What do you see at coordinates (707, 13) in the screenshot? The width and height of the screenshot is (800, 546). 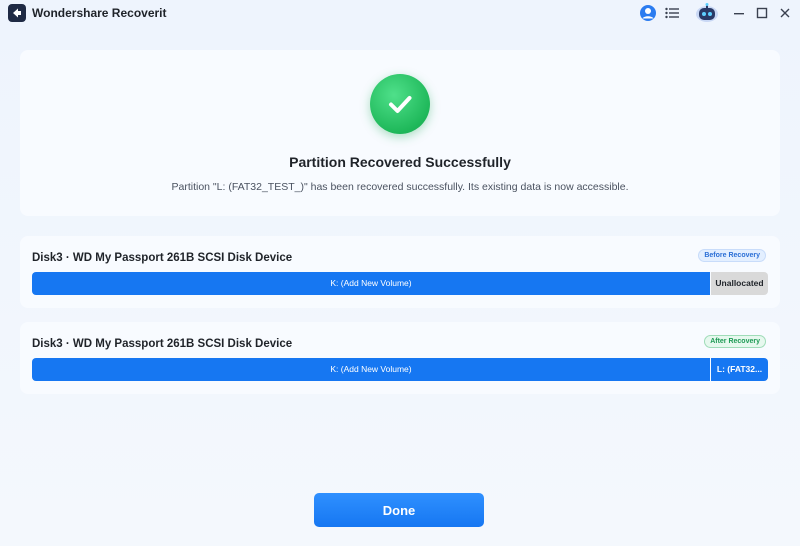 I see `ai-robot-assistant-icon` at bounding box center [707, 13].